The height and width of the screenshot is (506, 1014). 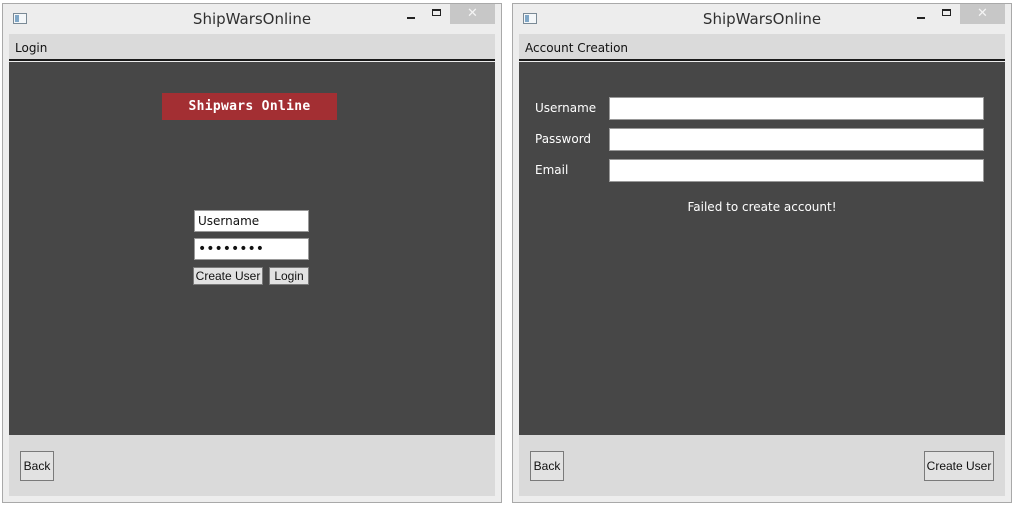 I want to click on username-field, so click(x=796, y=108).